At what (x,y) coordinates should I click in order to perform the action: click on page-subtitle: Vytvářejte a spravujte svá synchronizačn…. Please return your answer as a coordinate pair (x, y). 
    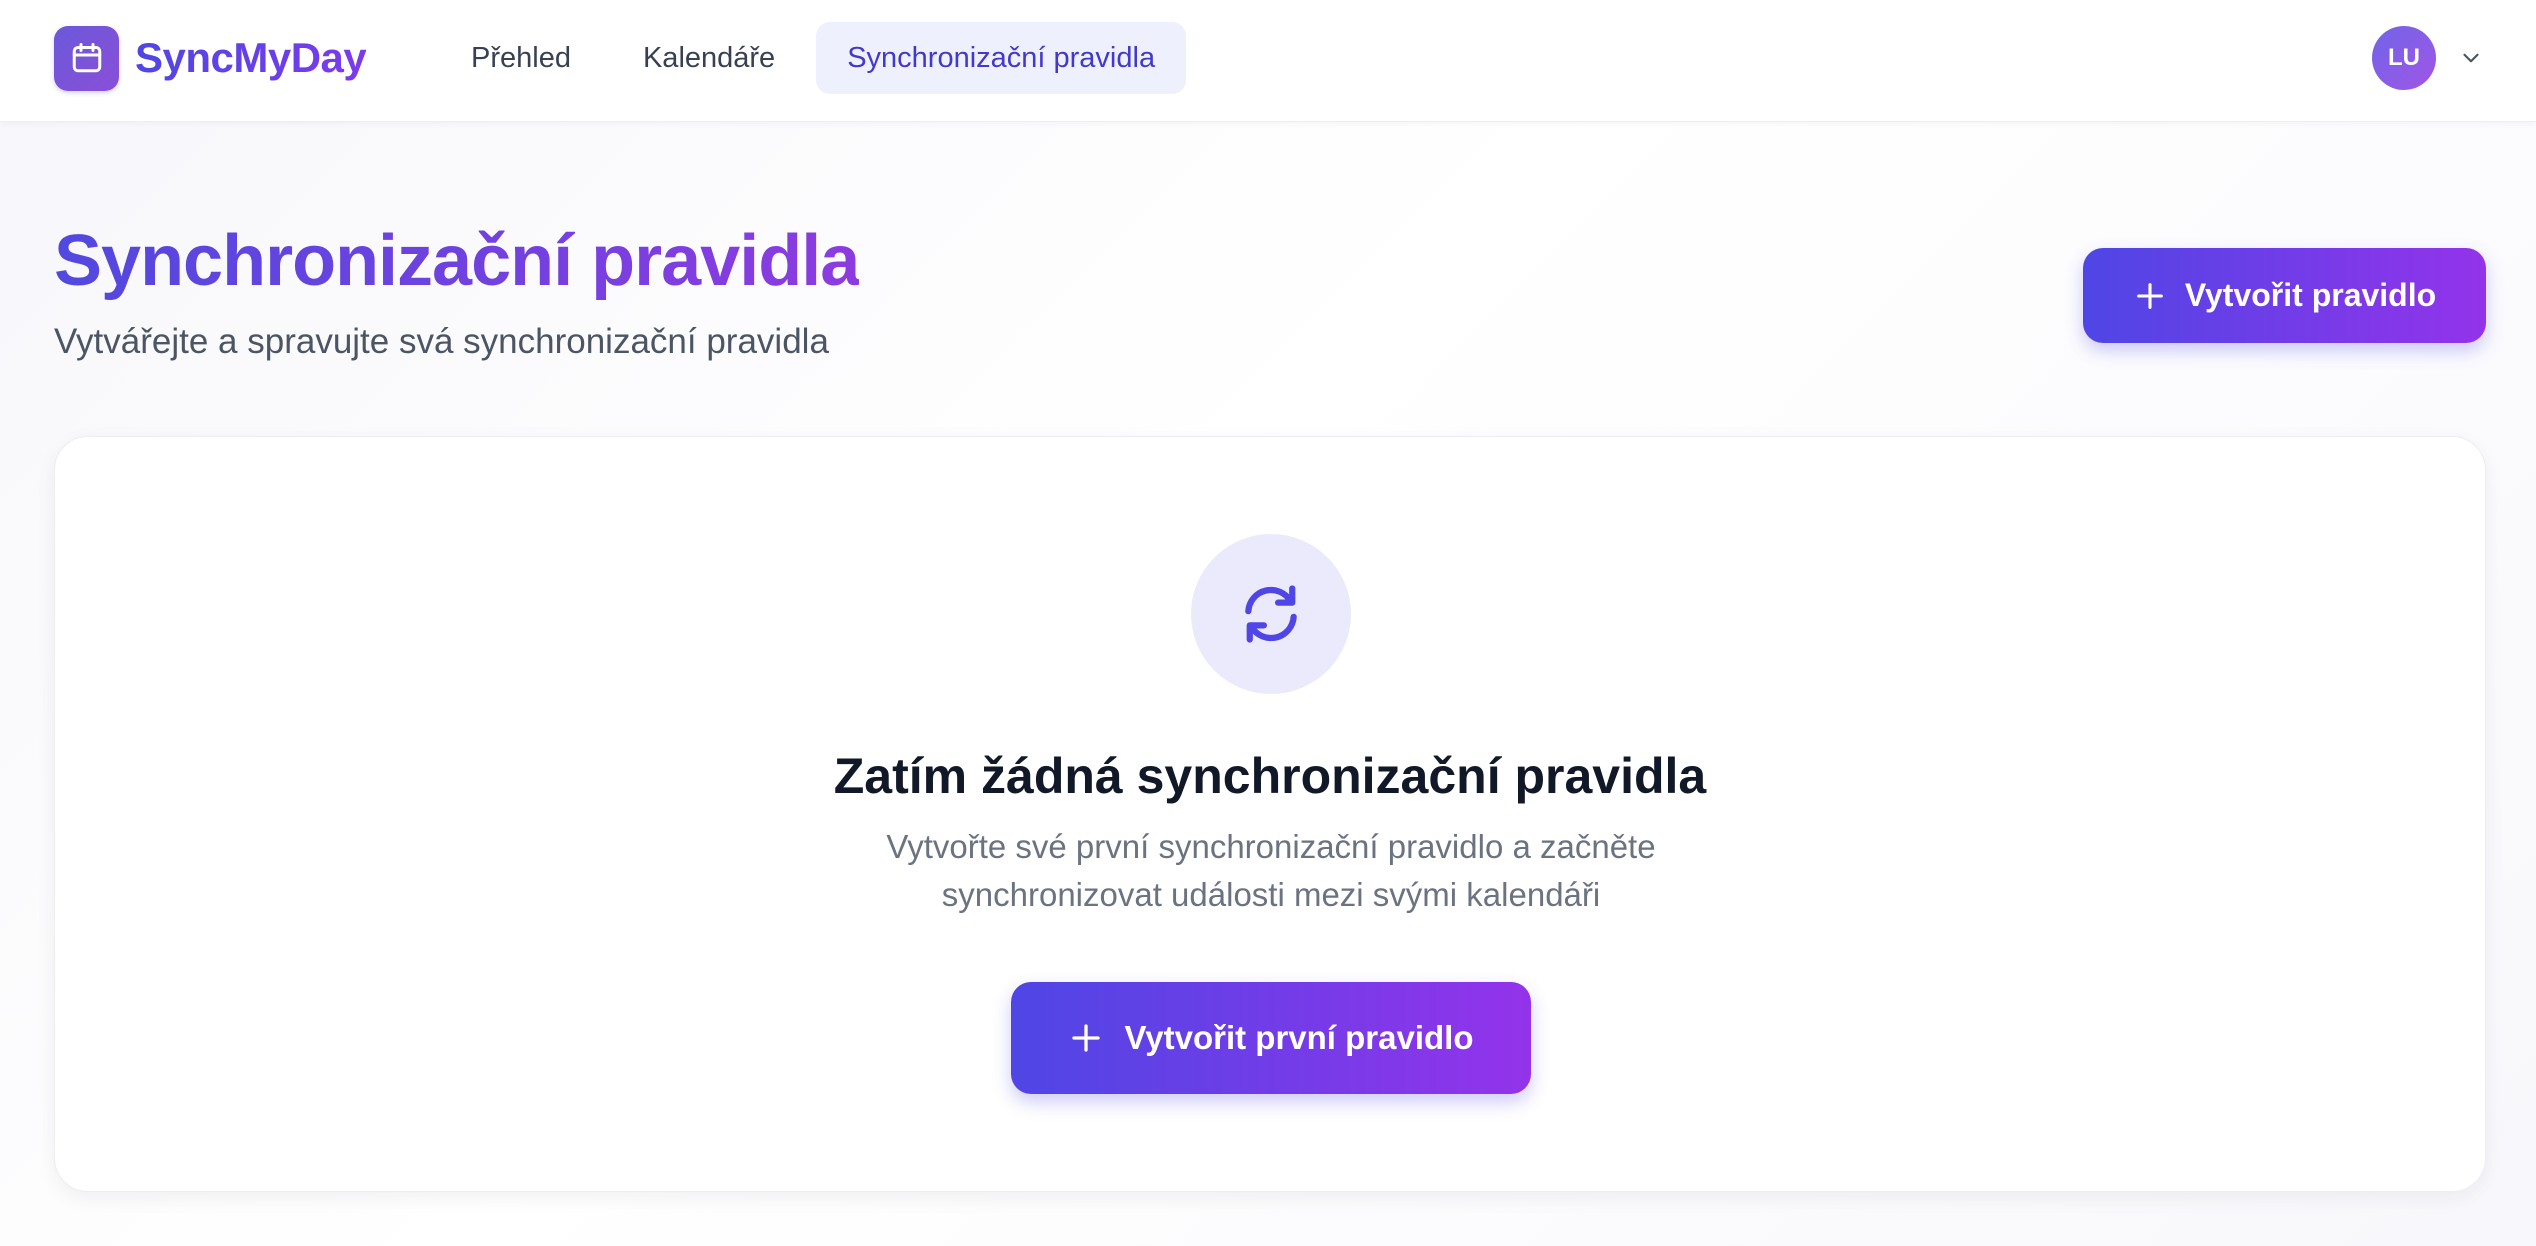
    Looking at the image, I should click on (441, 341).